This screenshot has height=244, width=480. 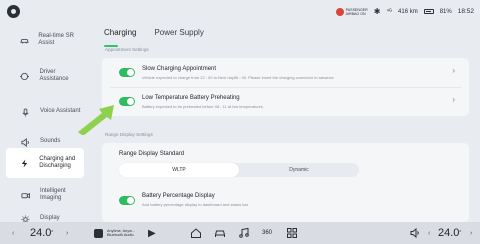 I want to click on clock: 18:52, so click(x=465, y=11).